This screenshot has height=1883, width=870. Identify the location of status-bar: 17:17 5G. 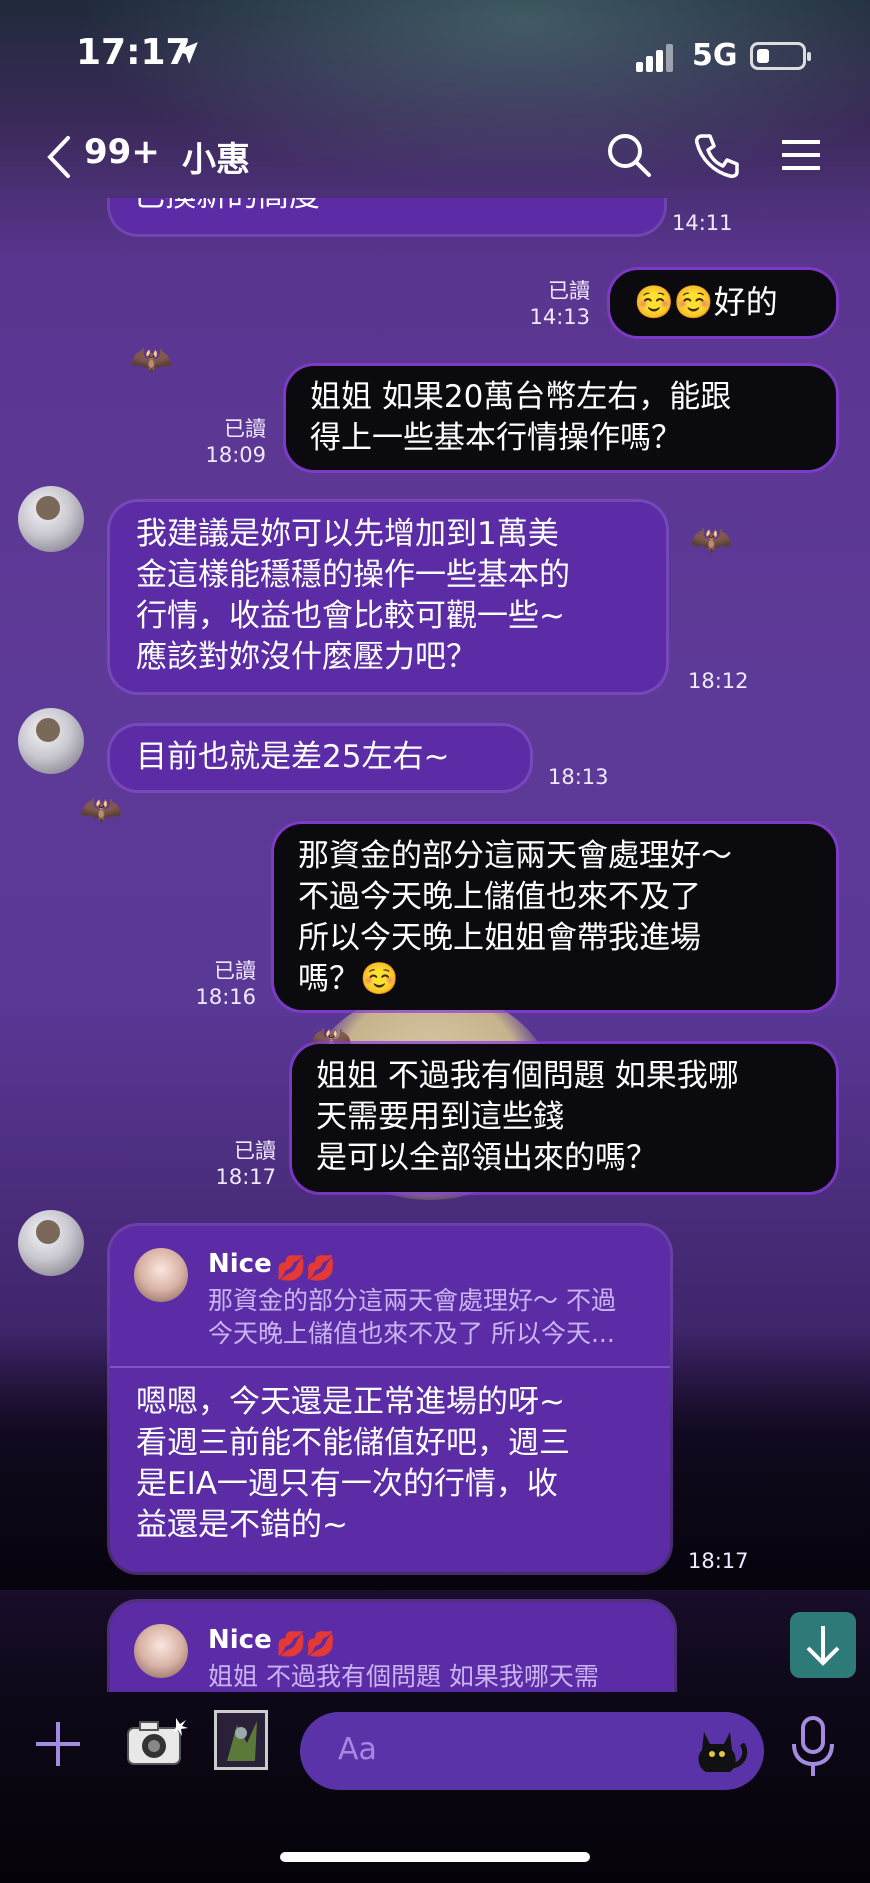
(435, 55).